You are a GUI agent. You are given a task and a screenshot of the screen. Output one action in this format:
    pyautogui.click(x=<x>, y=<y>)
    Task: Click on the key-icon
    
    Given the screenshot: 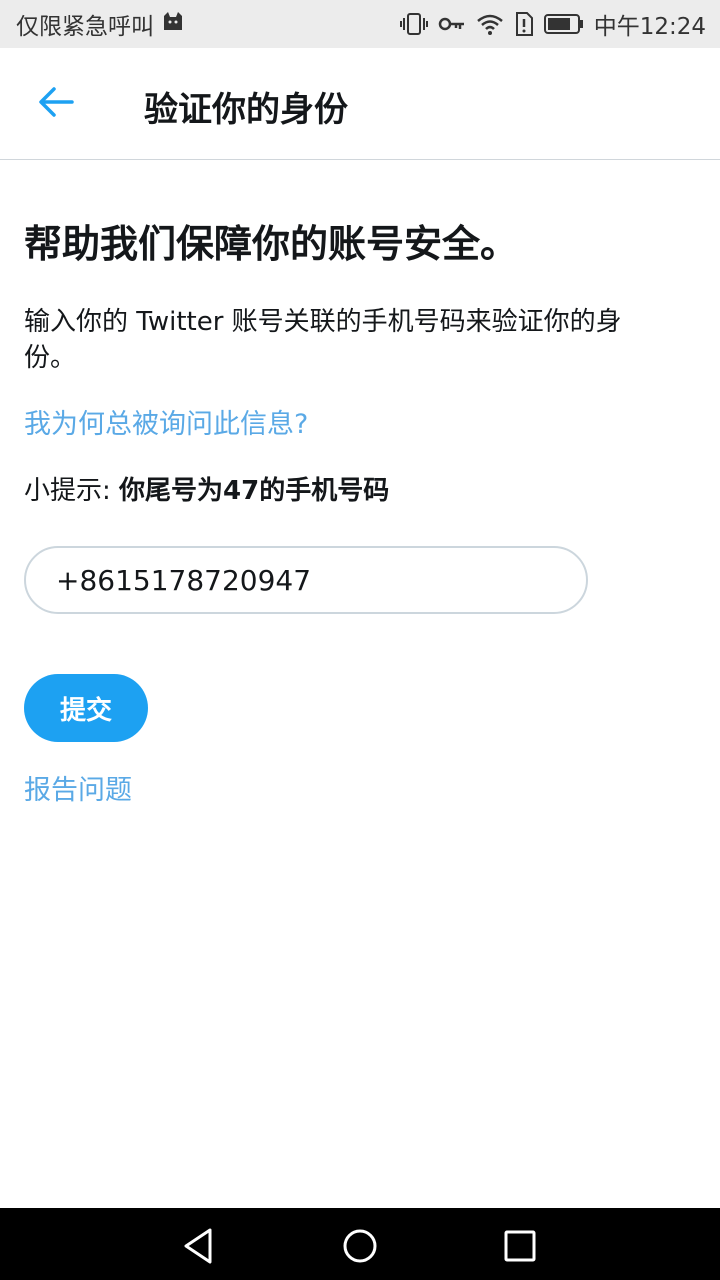 What is the action you would take?
    pyautogui.click(x=452, y=24)
    